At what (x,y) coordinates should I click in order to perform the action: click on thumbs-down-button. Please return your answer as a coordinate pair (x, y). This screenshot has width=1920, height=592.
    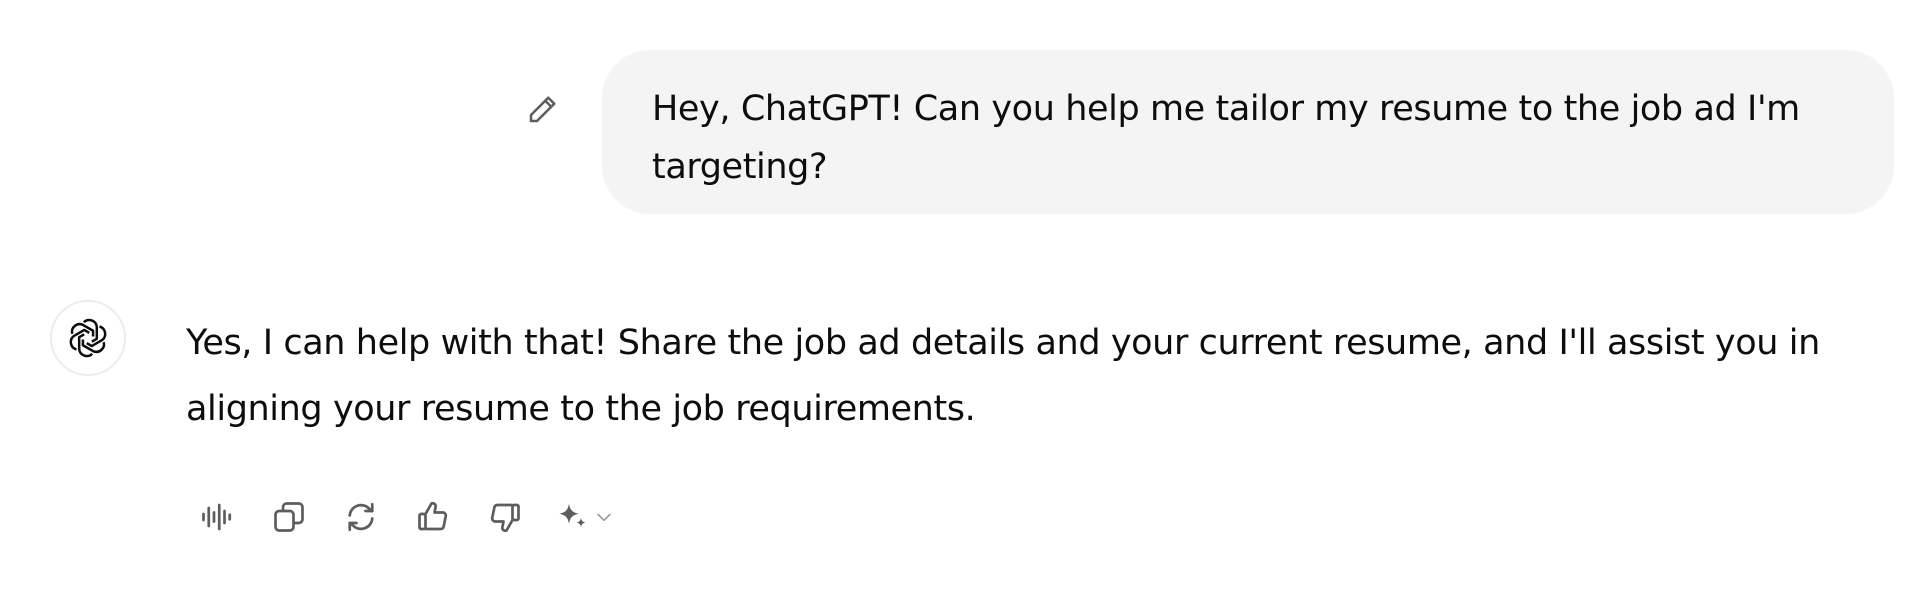
    Looking at the image, I should click on (505, 517).